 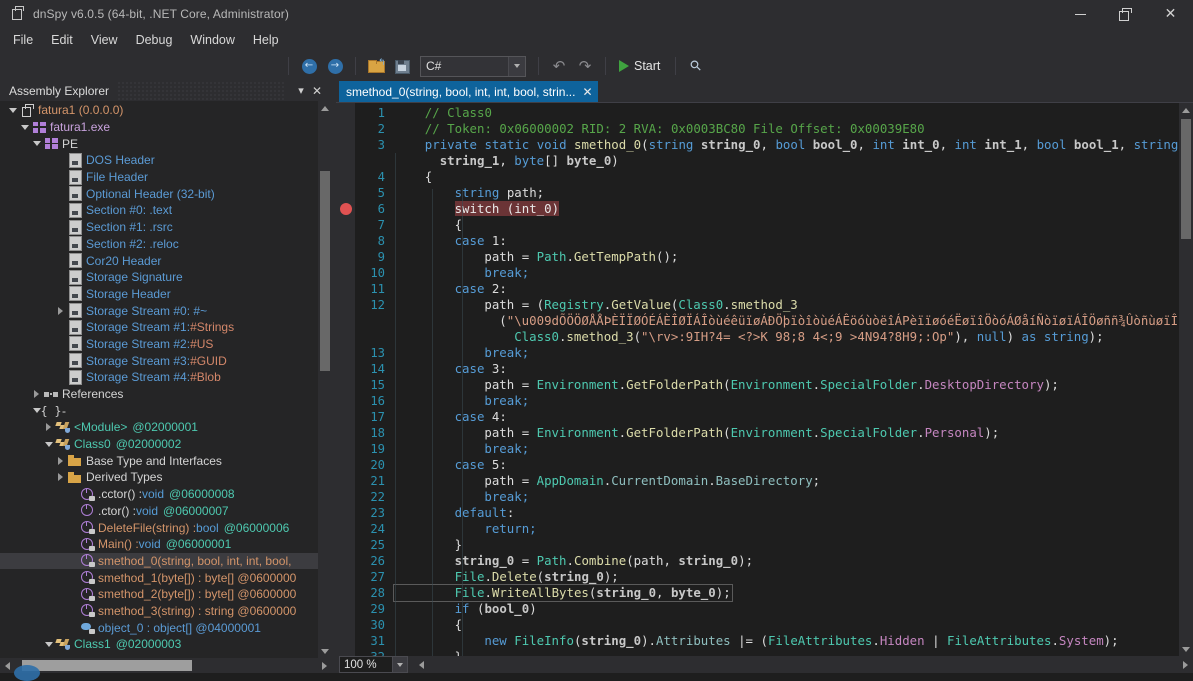 What do you see at coordinates (774, 449) in the screenshot?
I see `code-line: 19 break;` at bounding box center [774, 449].